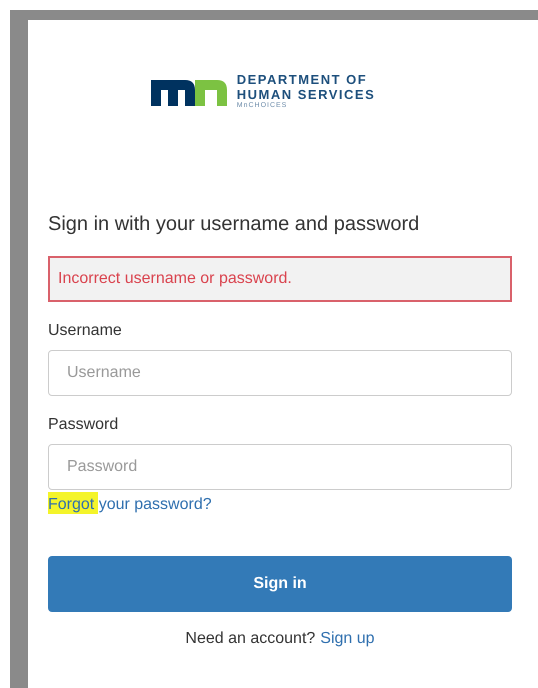 This screenshot has width=538, height=688. I want to click on signup-prompt: Need an account?, so click(250, 639).